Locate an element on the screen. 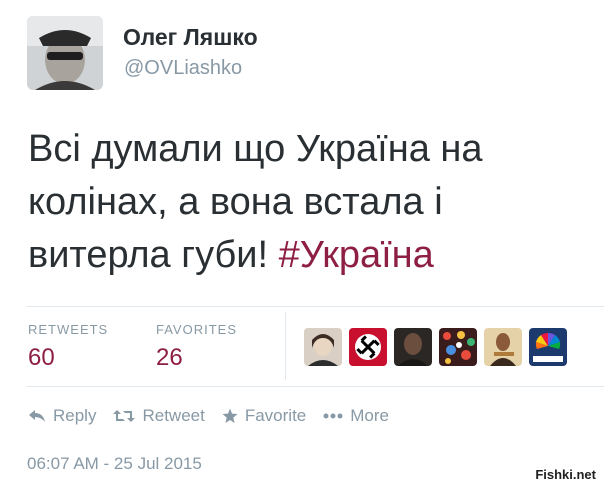 The height and width of the screenshot is (489, 604). author-avatar is located at coordinates (65, 53).